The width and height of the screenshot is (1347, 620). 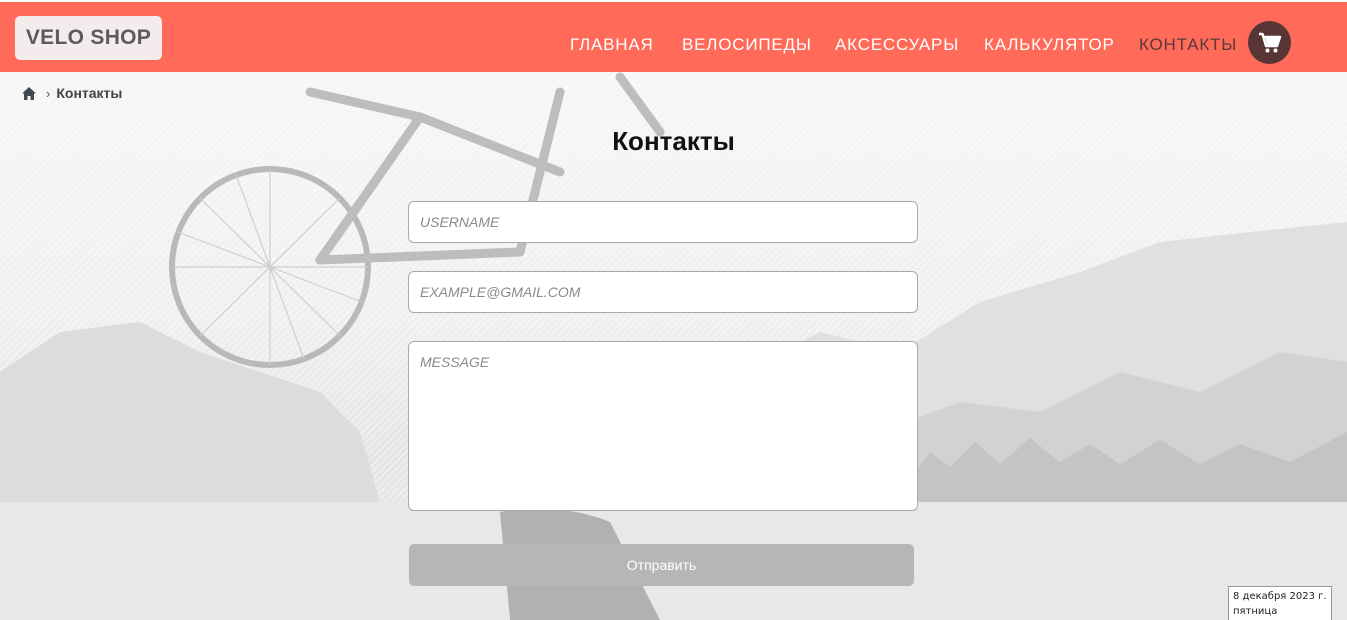 I want to click on breadcrumb: › Контакты, so click(x=71, y=93).